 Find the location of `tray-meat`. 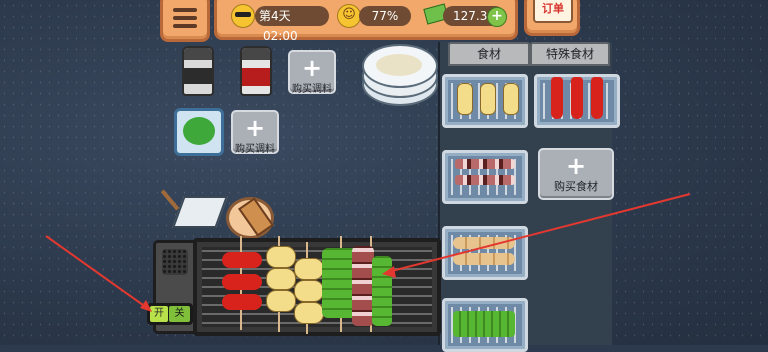

tray-meat is located at coordinates (485, 177).